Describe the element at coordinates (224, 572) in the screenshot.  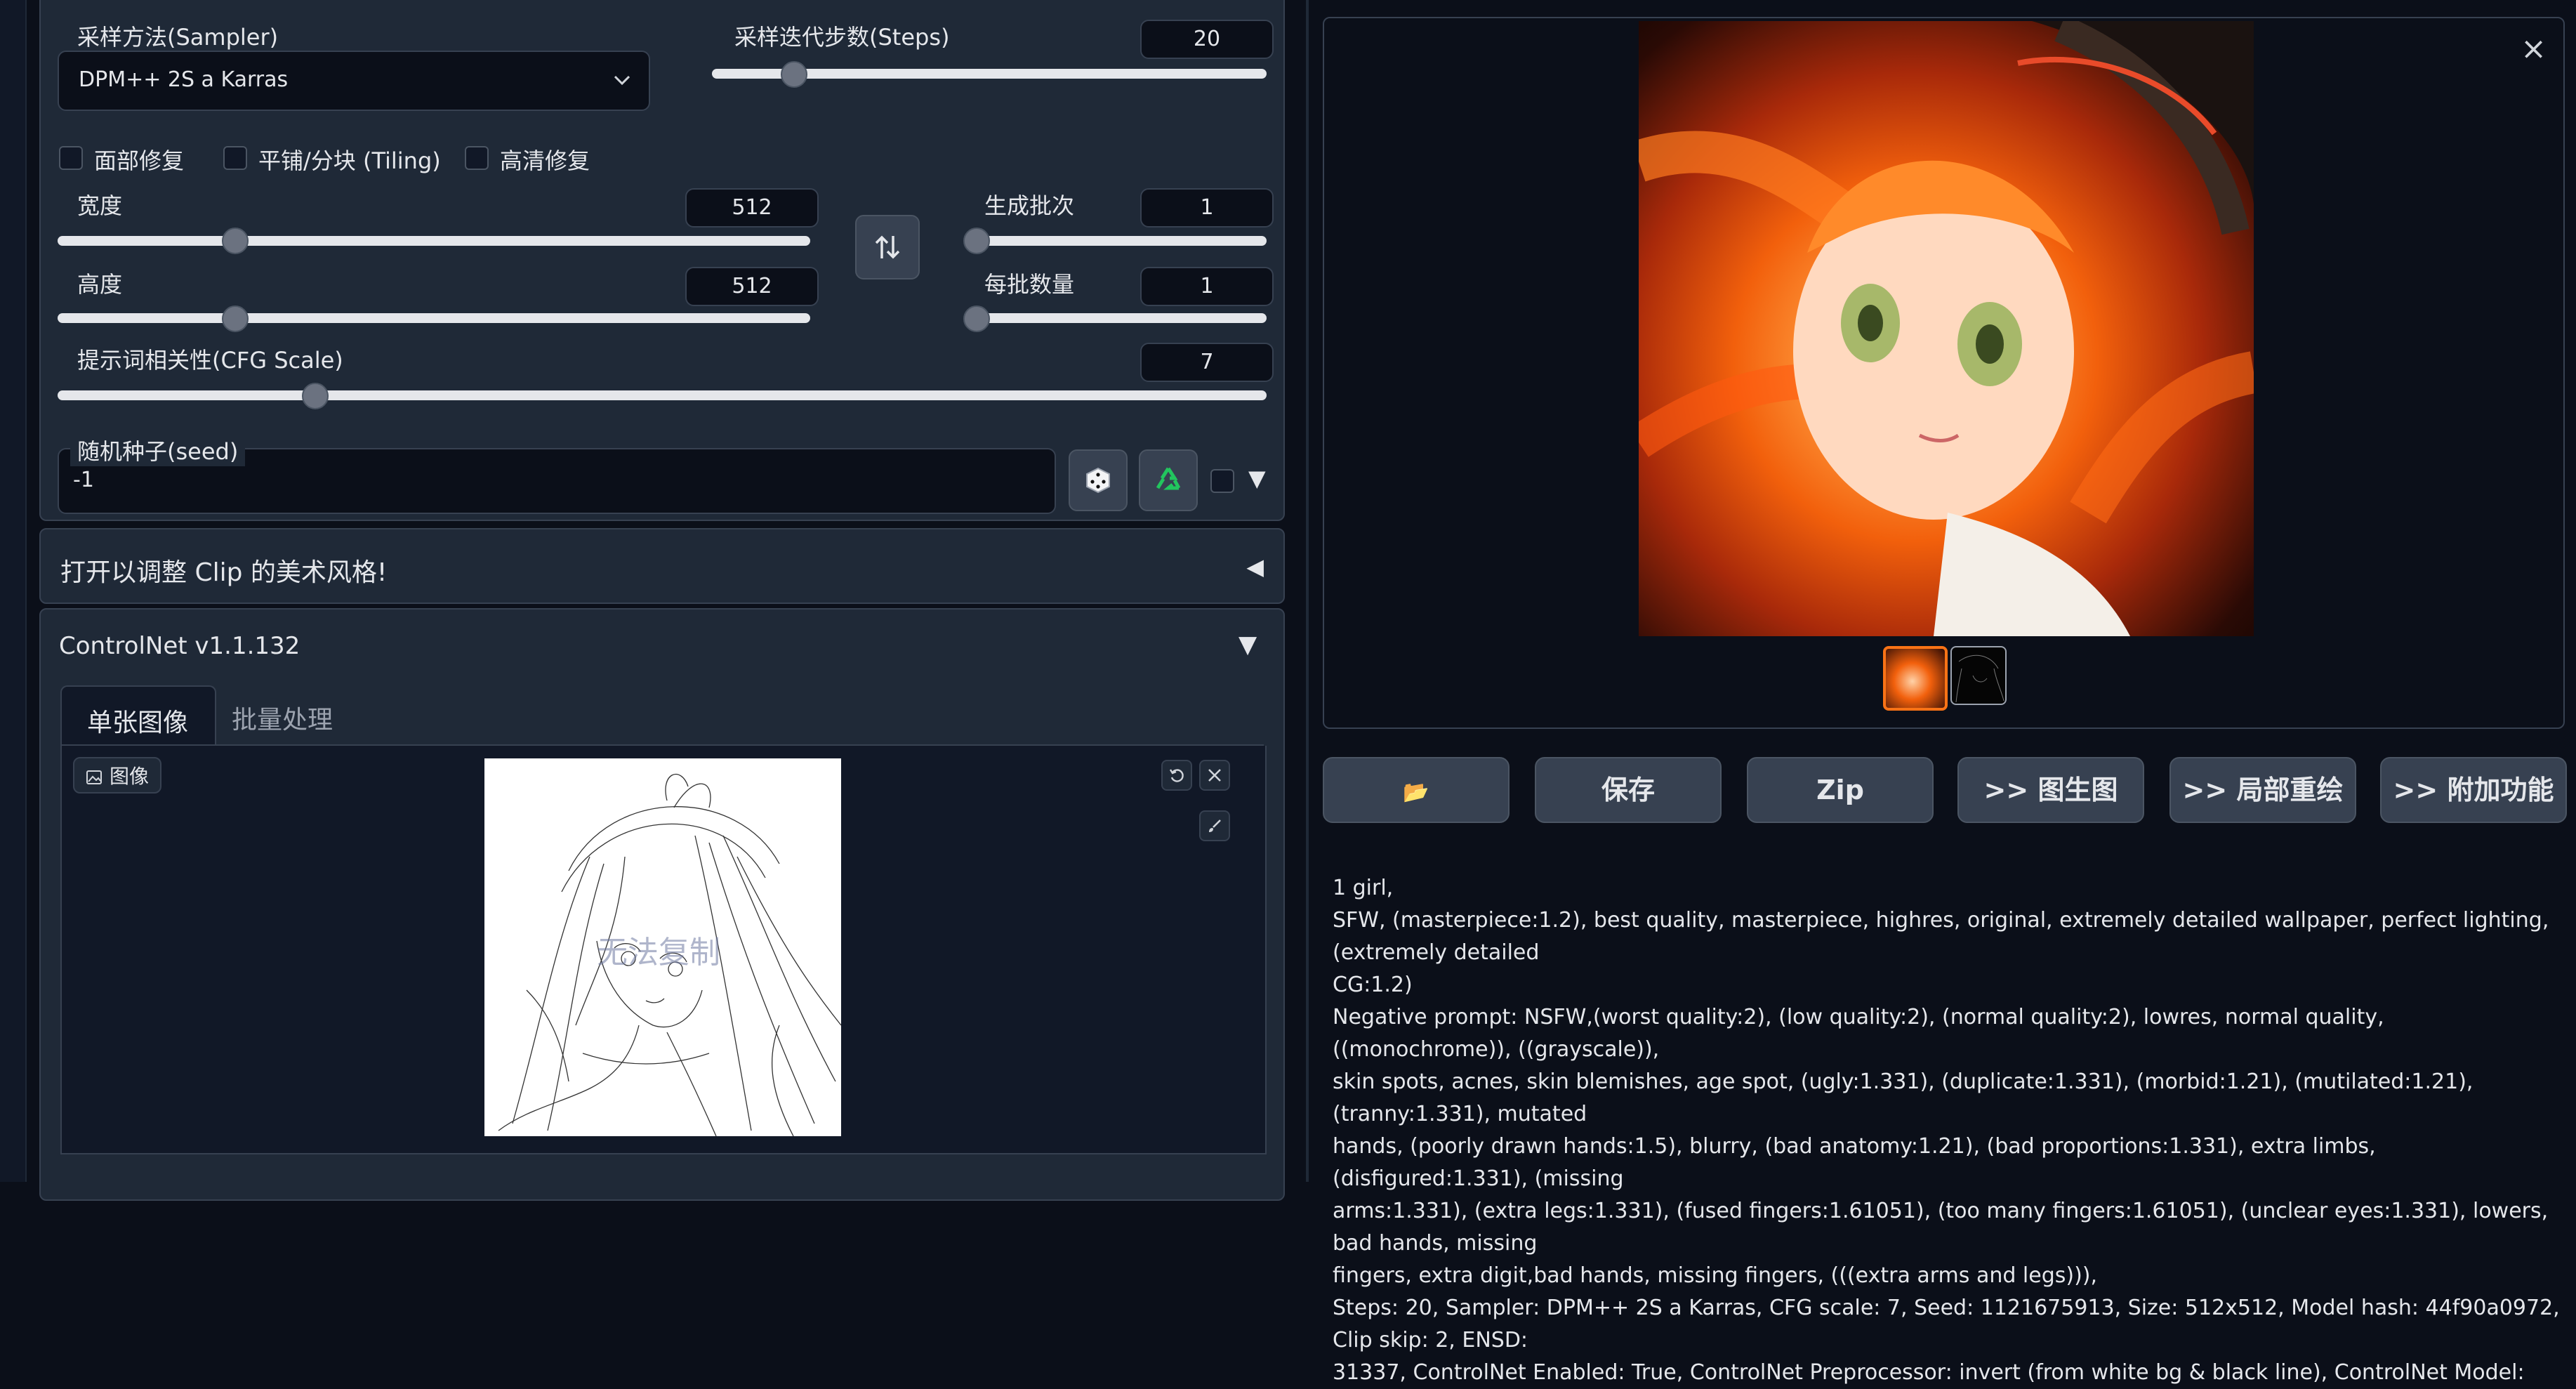
I see `clip-style-title: 打开以调整 Clip 的美术风格!` at that location.